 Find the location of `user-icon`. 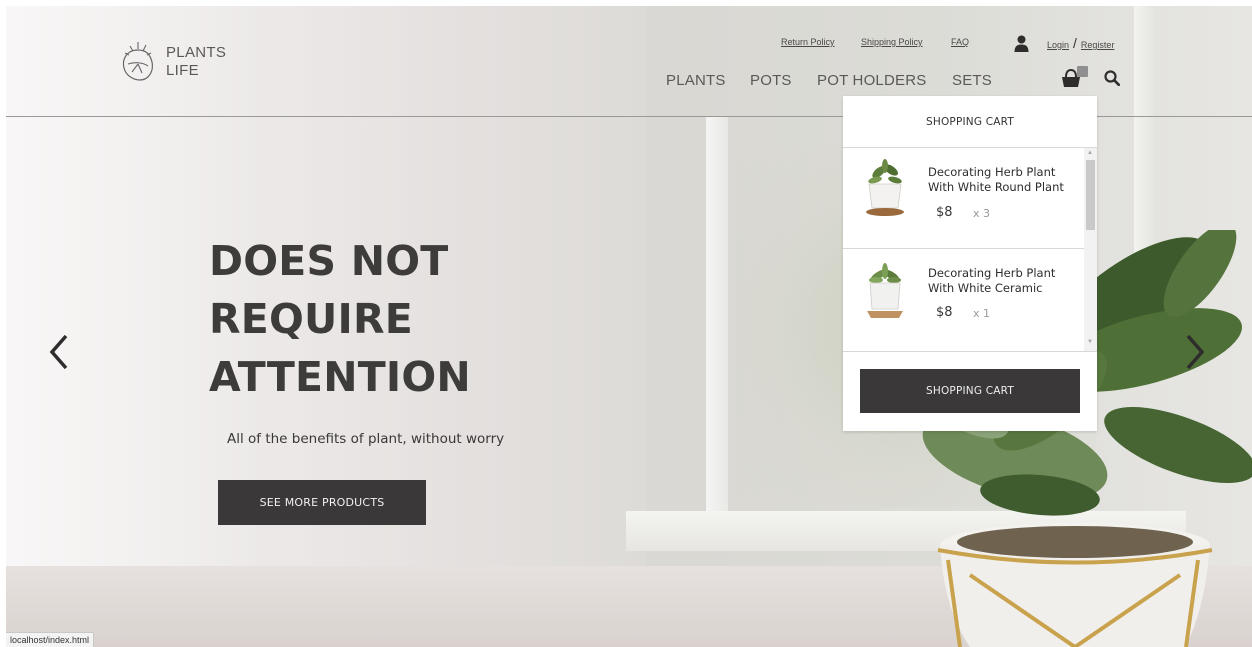

user-icon is located at coordinates (1021, 43).